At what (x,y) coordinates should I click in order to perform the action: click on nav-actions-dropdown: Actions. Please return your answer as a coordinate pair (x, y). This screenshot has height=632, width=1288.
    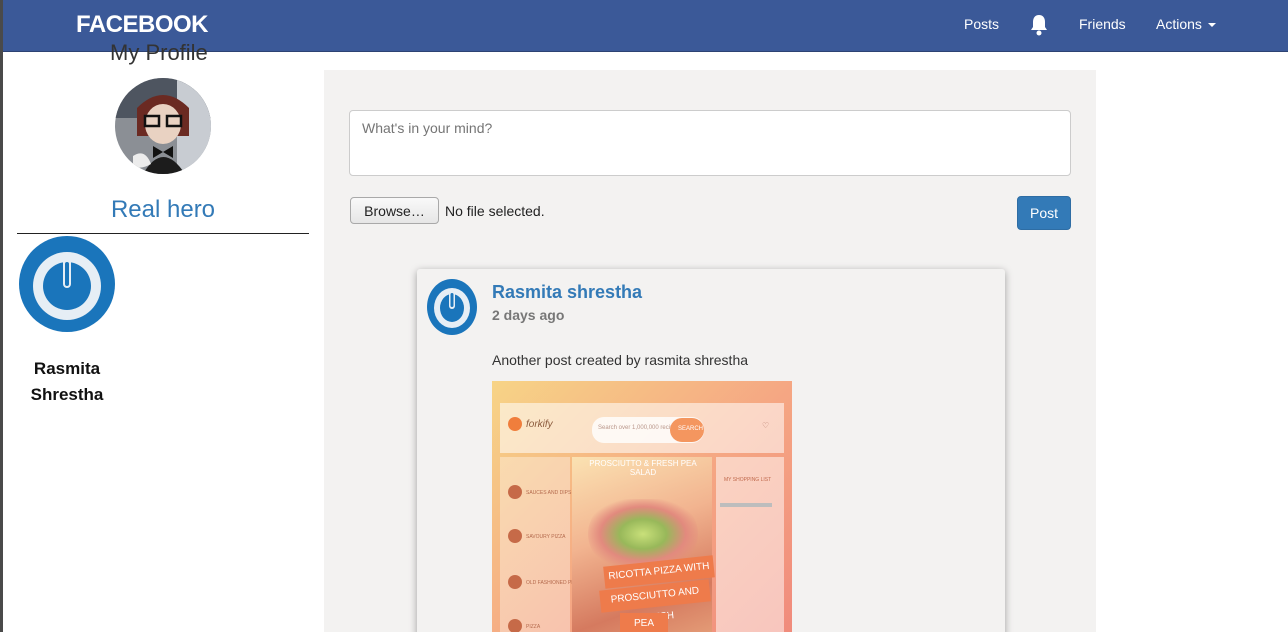
    Looking at the image, I should click on (1186, 24).